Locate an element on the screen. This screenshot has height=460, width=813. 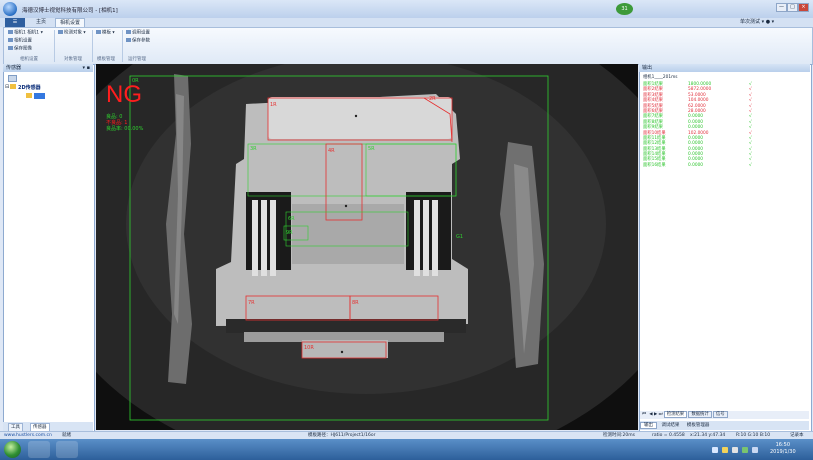
nav-first-icon: ⏮ is located at coordinates (644, 414).